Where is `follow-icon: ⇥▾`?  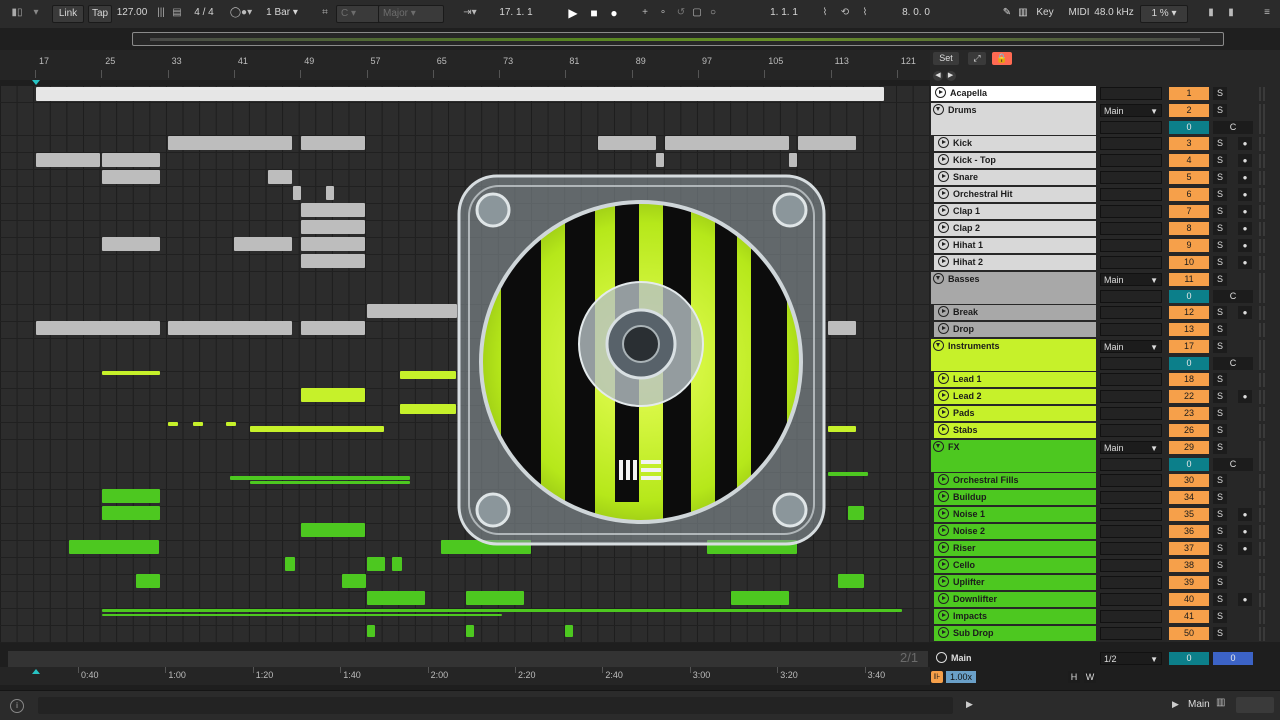
follow-icon: ⇥▾ is located at coordinates (470, 13).